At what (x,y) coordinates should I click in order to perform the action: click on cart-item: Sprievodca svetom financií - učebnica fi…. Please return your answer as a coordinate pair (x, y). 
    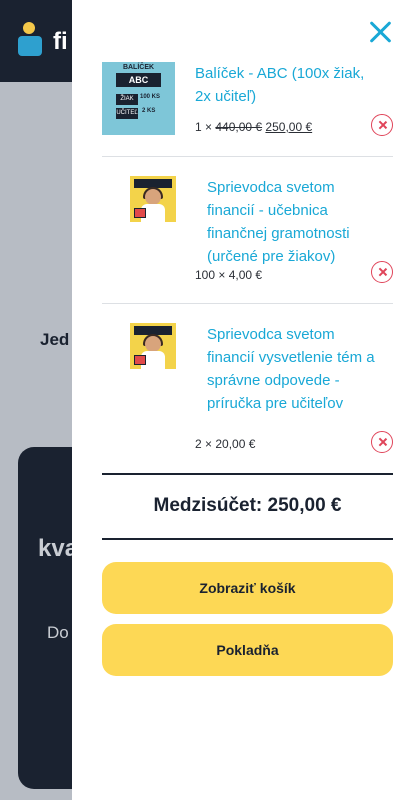
    Looking at the image, I should click on (247, 231).